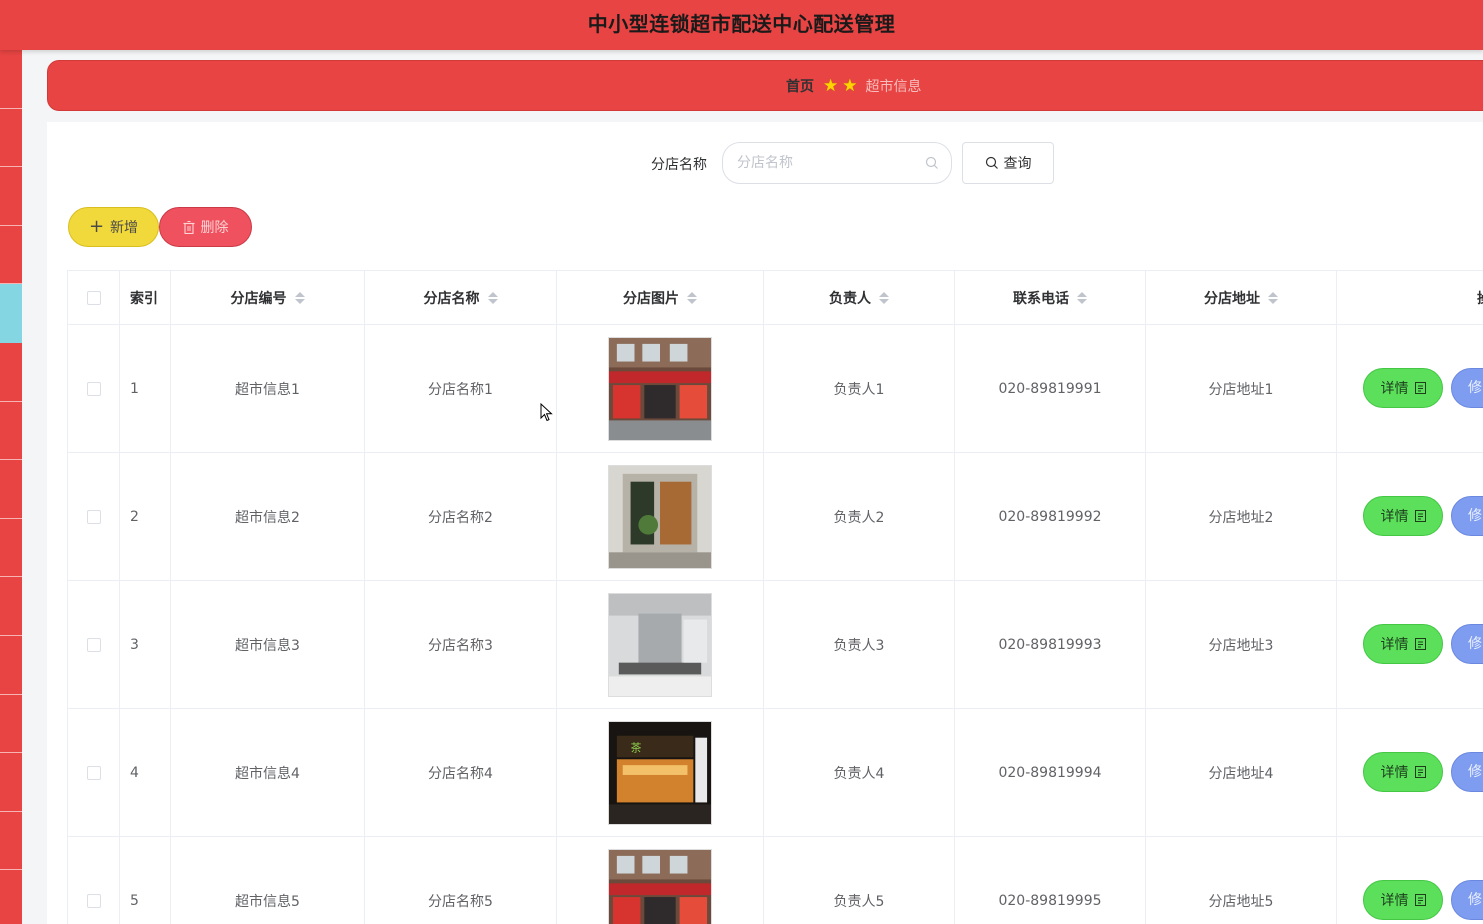 This screenshot has height=924, width=1483. Describe the element at coordinates (145, 516) in the screenshot. I see `cell-index: 2` at that location.